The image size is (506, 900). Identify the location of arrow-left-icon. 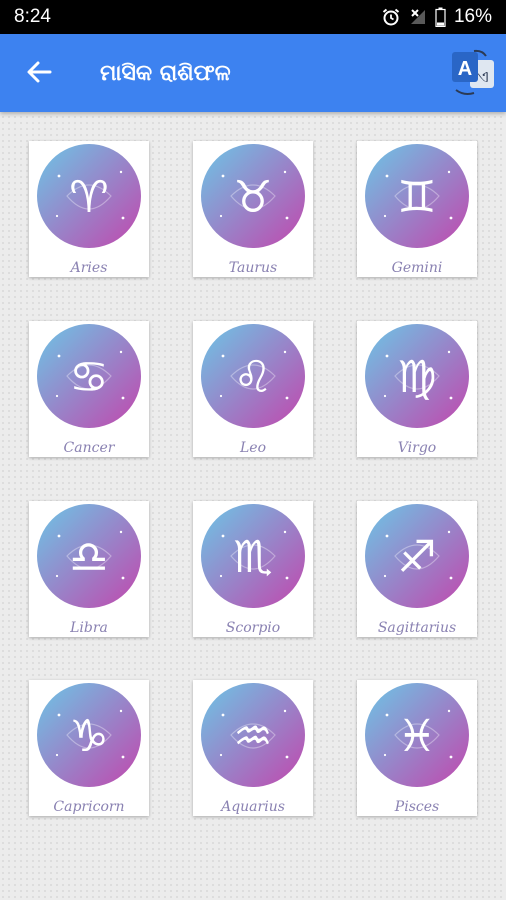
(39, 74).